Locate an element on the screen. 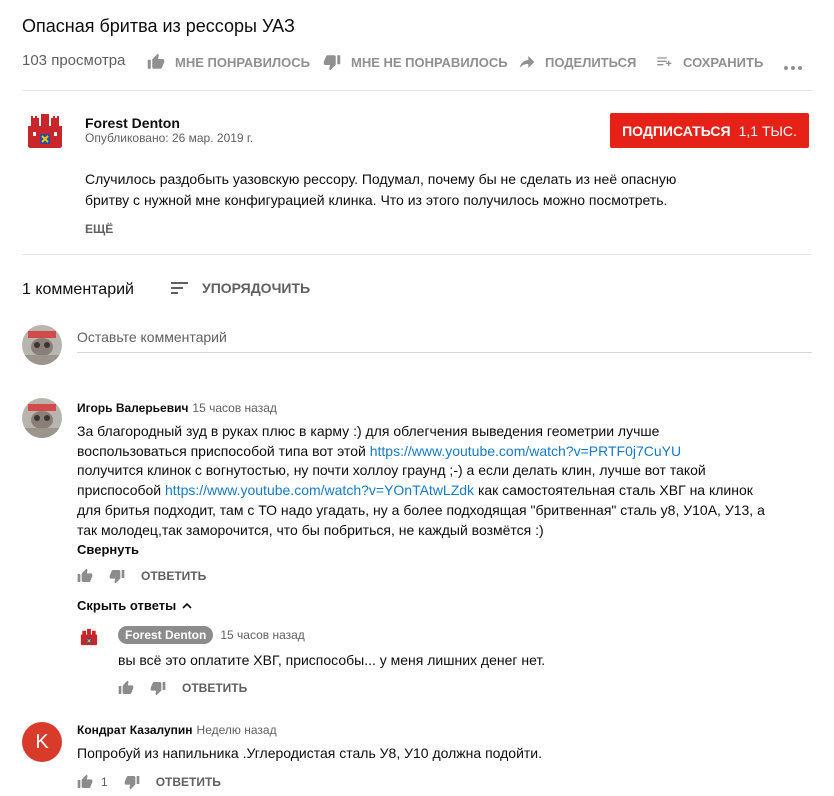 The width and height of the screenshot is (834, 796). sort-icon is located at coordinates (179, 288).